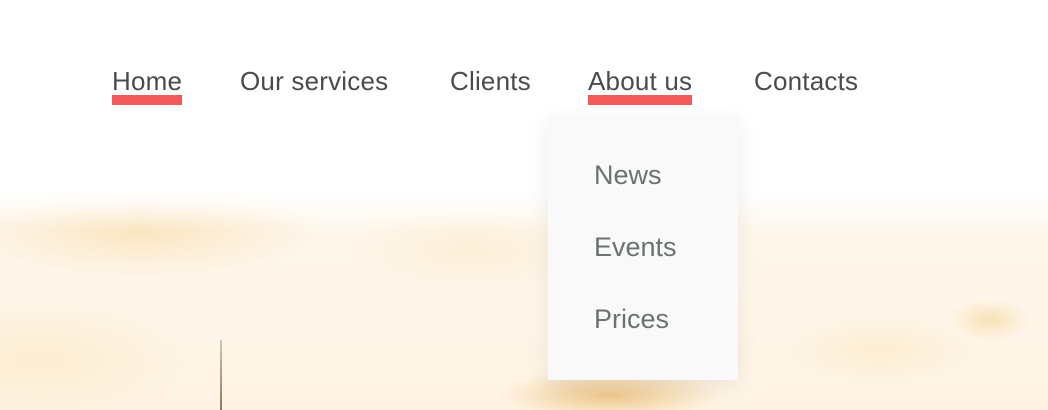 This screenshot has width=1048, height=410. I want to click on hero-top-fade, so click(524, 210).